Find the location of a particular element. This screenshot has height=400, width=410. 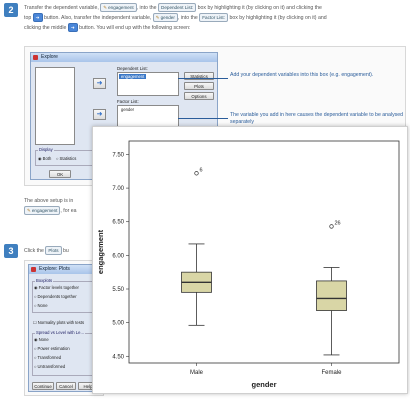

outlier-label: 6 is located at coordinates (201, 170).